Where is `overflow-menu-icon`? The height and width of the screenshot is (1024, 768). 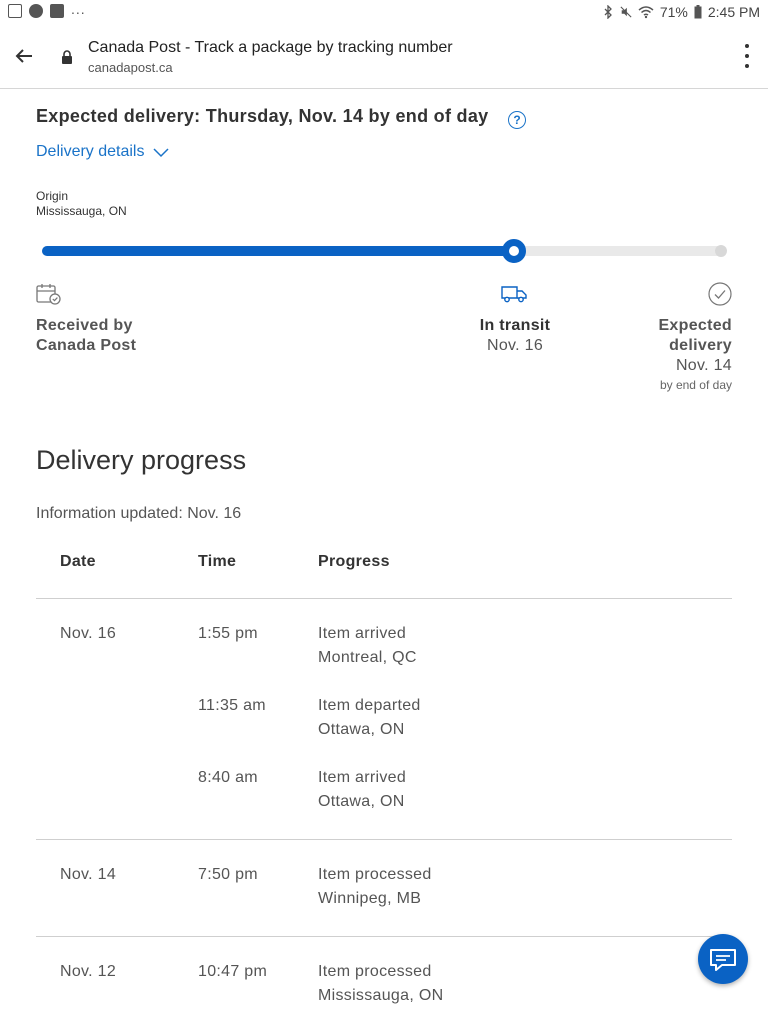
overflow-menu-icon is located at coordinates (747, 56).